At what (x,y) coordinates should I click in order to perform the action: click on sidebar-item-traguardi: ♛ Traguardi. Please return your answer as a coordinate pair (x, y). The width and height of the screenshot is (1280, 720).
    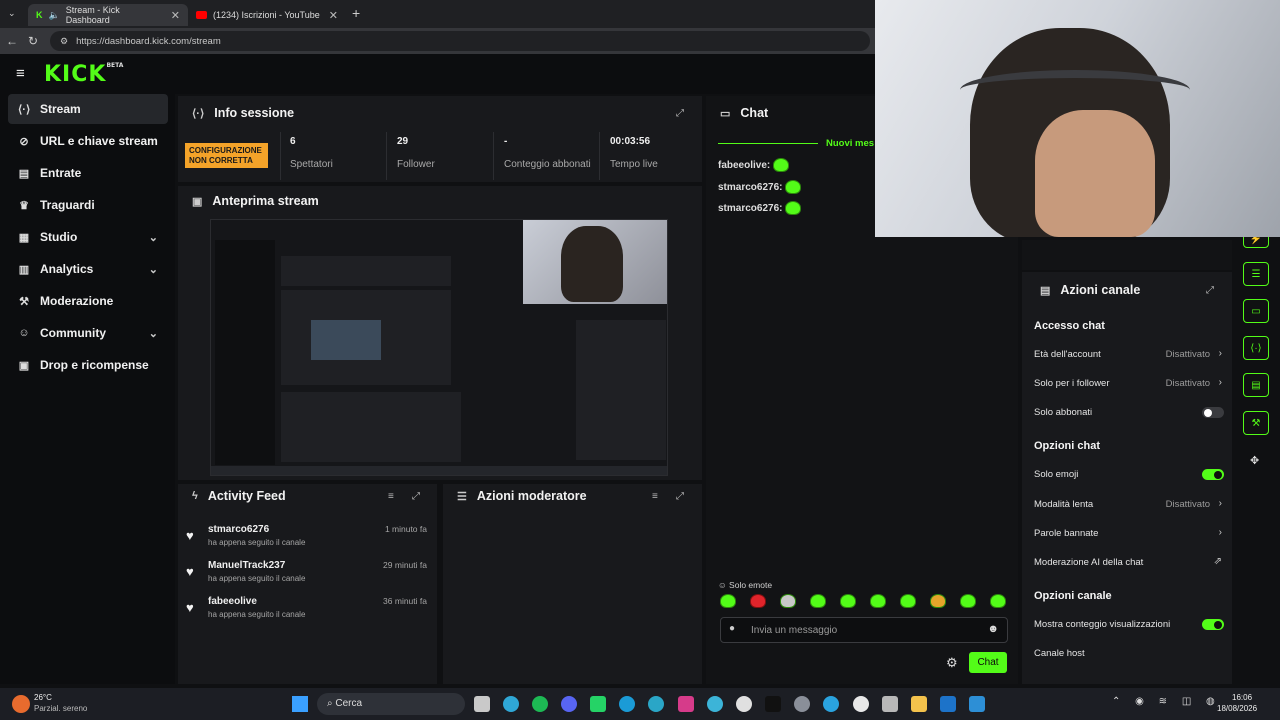
    Looking at the image, I should click on (88, 205).